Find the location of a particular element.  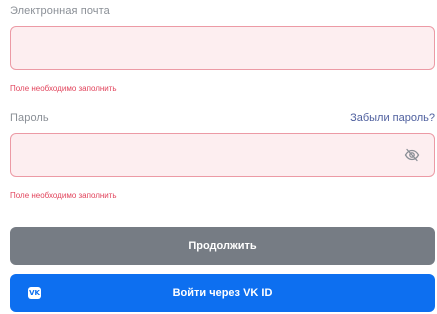

continue-button-label: Продолжить is located at coordinates (222, 246).